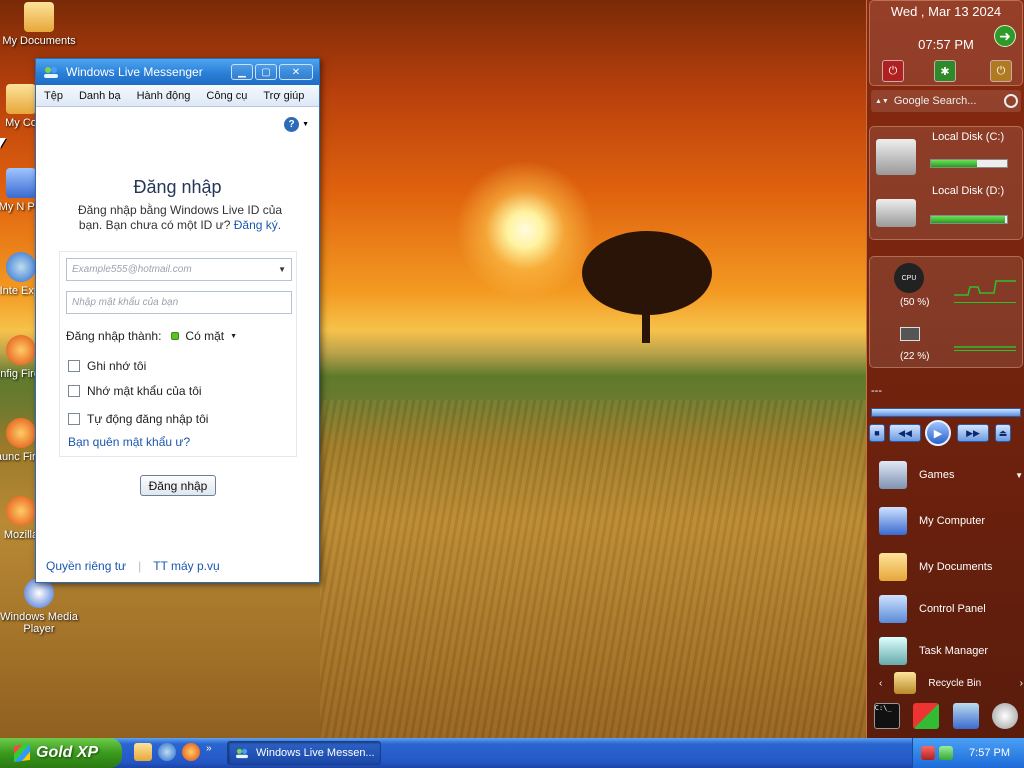 This screenshot has height=768, width=1024. Describe the element at coordinates (945, 716) in the screenshot. I see `sidebar-quick-icons: C:\_` at that location.